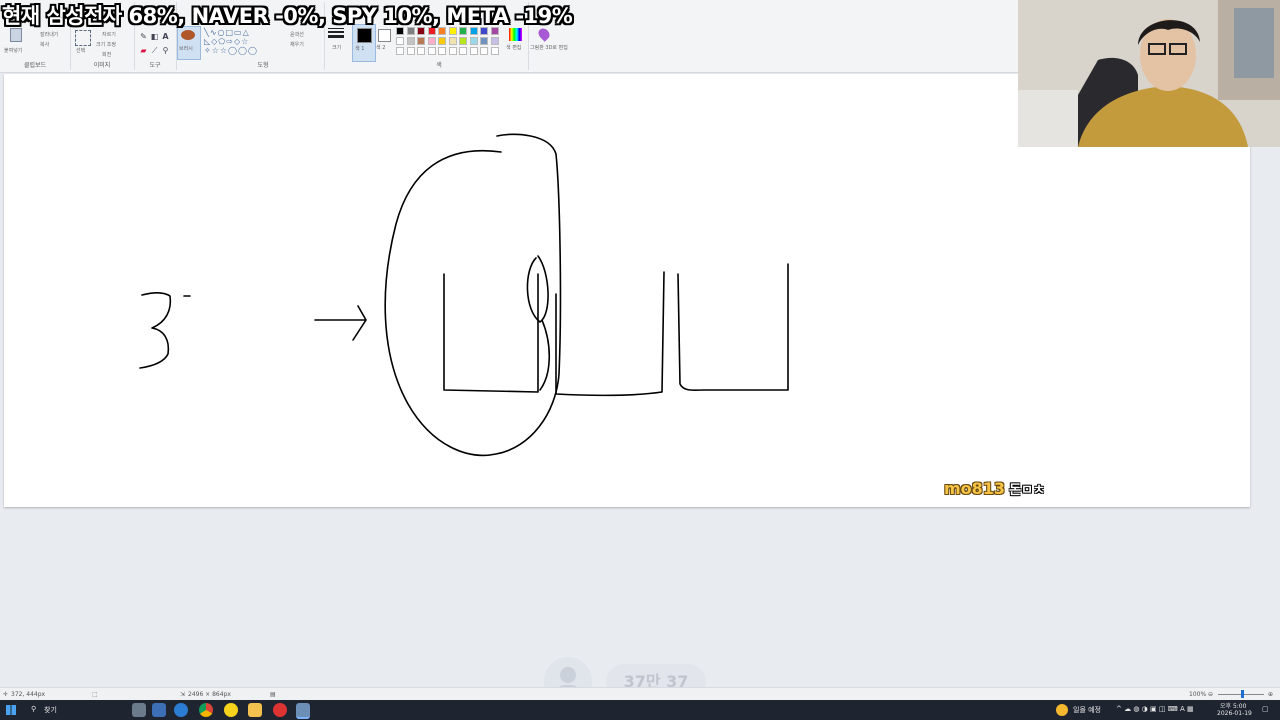 The height and width of the screenshot is (720, 1280). I want to click on edge-icon, so click(181, 710).